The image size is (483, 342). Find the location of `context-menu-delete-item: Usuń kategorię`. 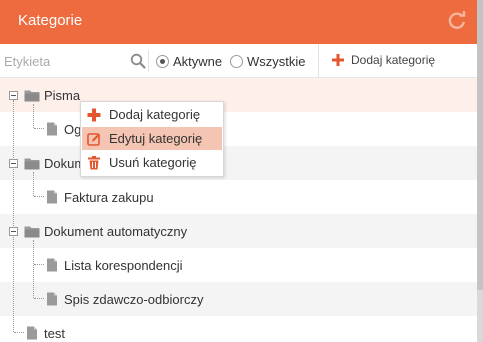

context-menu-delete-item: Usuń kategorię is located at coordinates (152, 162).